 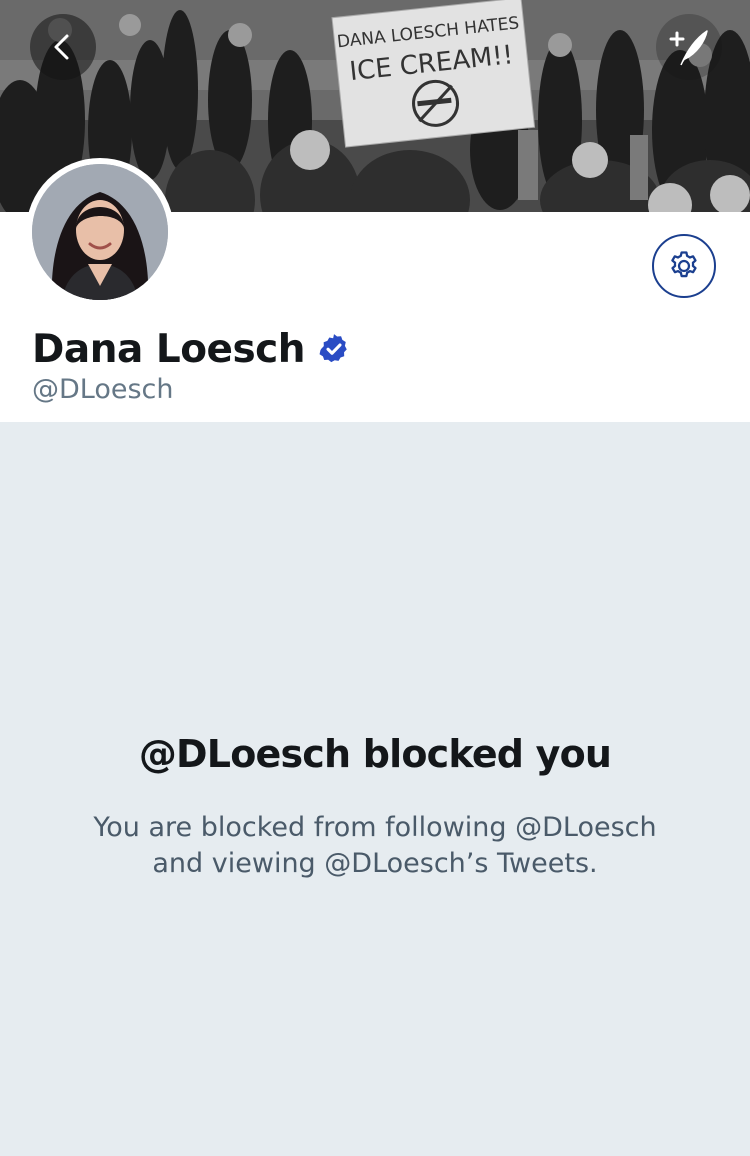 What do you see at coordinates (375, 754) in the screenshot?
I see `blocked-title: @DLoesch blocked you` at bounding box center [375, 754].